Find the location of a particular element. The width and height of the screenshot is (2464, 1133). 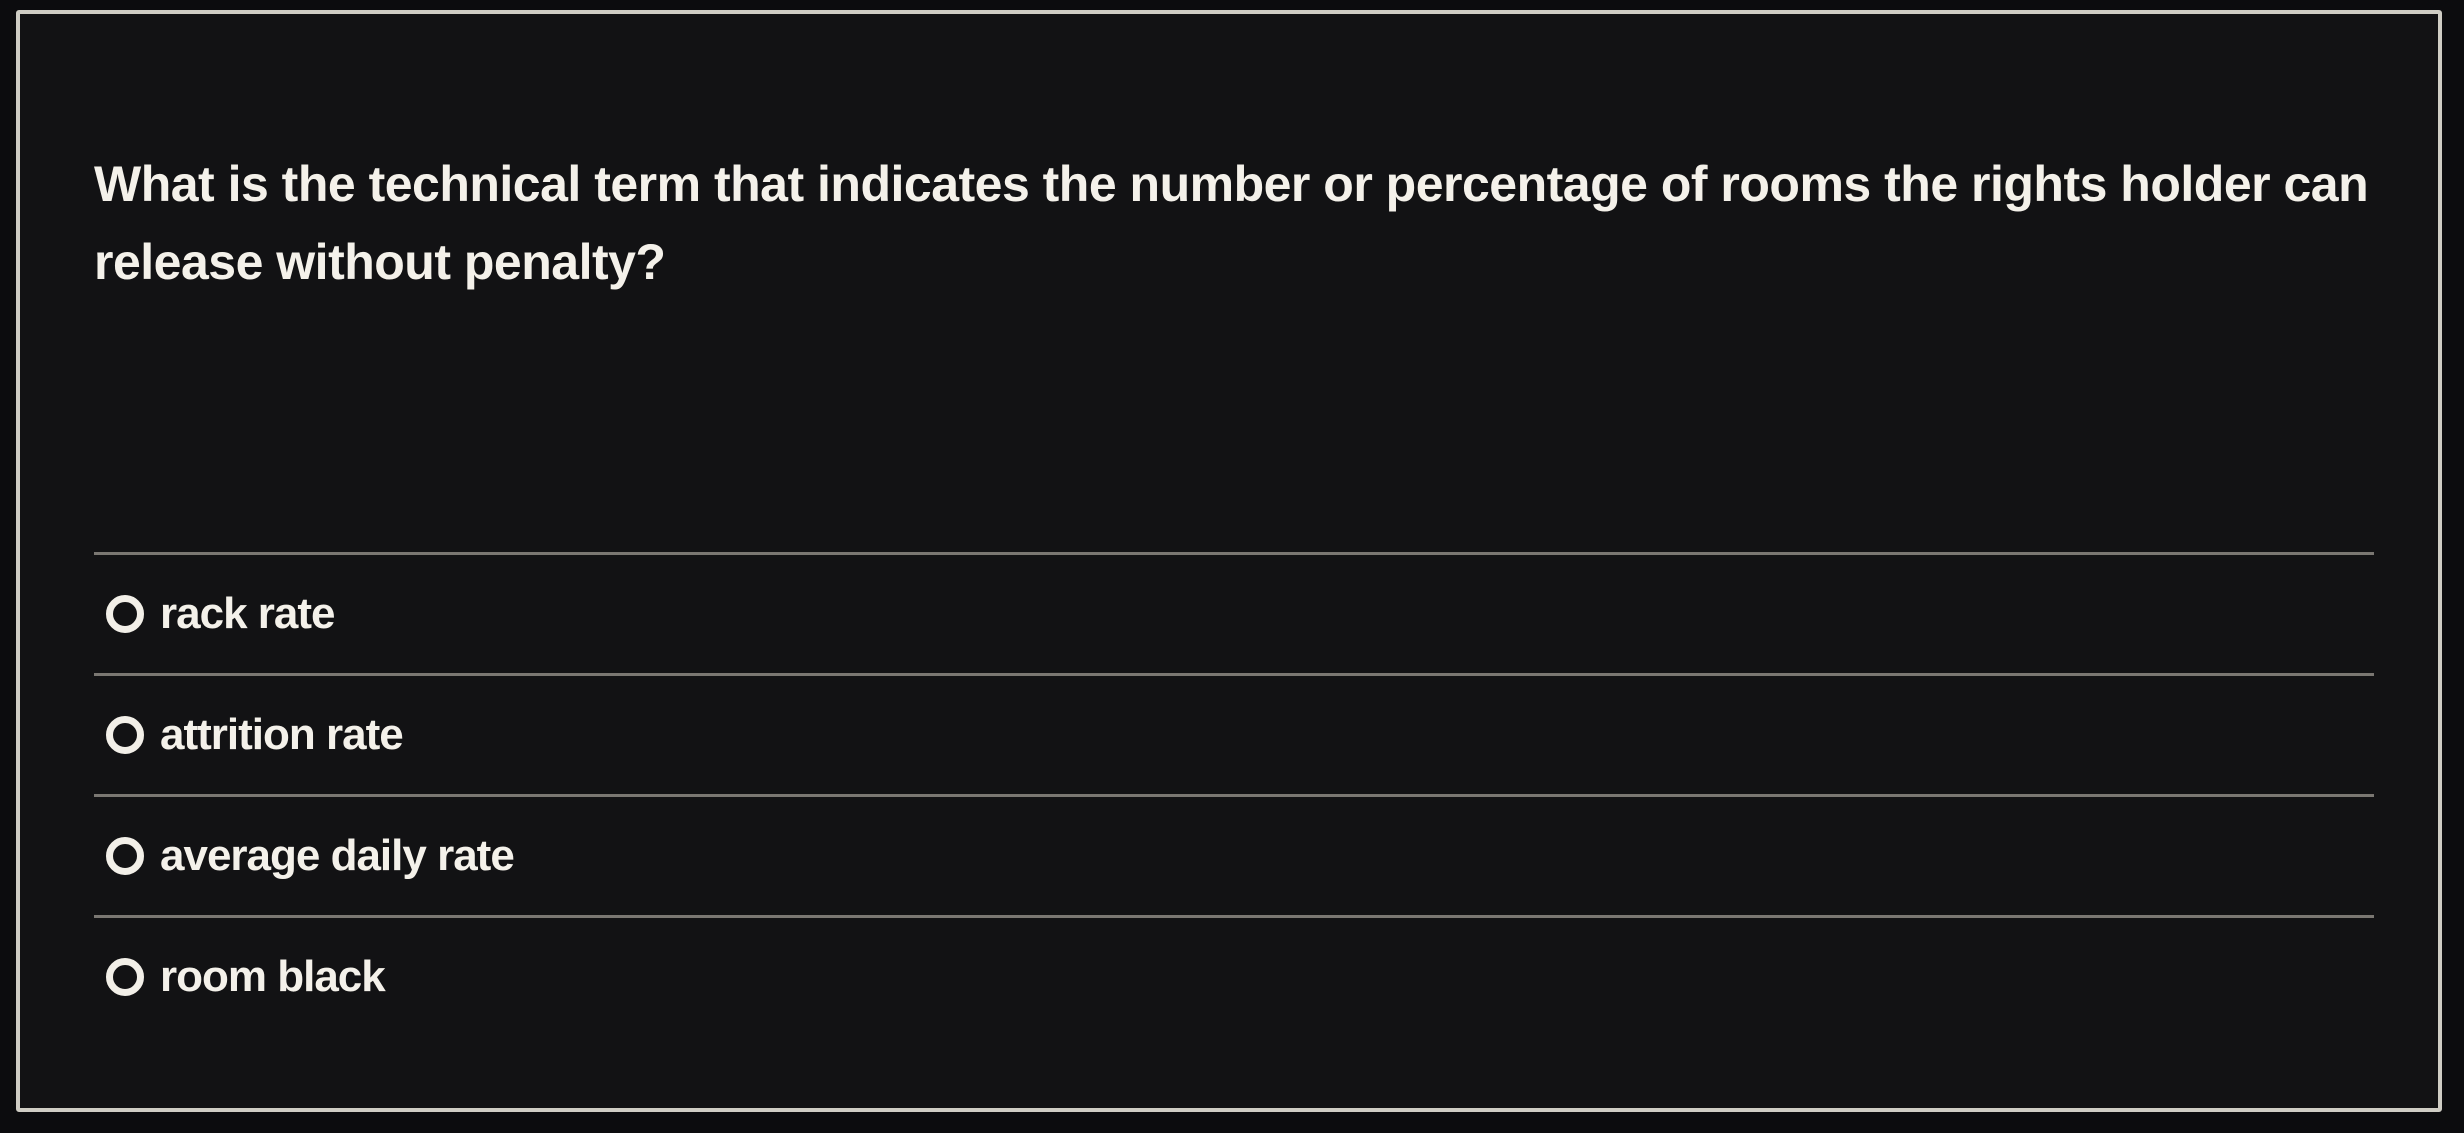

option-label: rack rate is located at coordinates (247, 613).